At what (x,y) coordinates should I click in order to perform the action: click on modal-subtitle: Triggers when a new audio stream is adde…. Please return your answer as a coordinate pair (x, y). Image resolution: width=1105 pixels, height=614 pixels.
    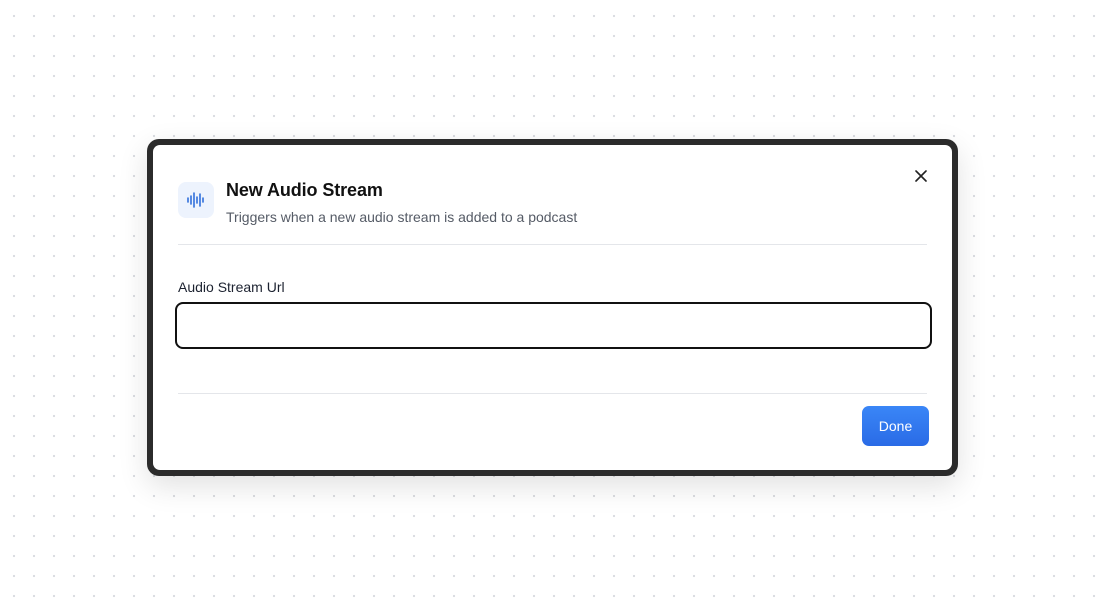
    Looking at the image, I should click on (402, 217).